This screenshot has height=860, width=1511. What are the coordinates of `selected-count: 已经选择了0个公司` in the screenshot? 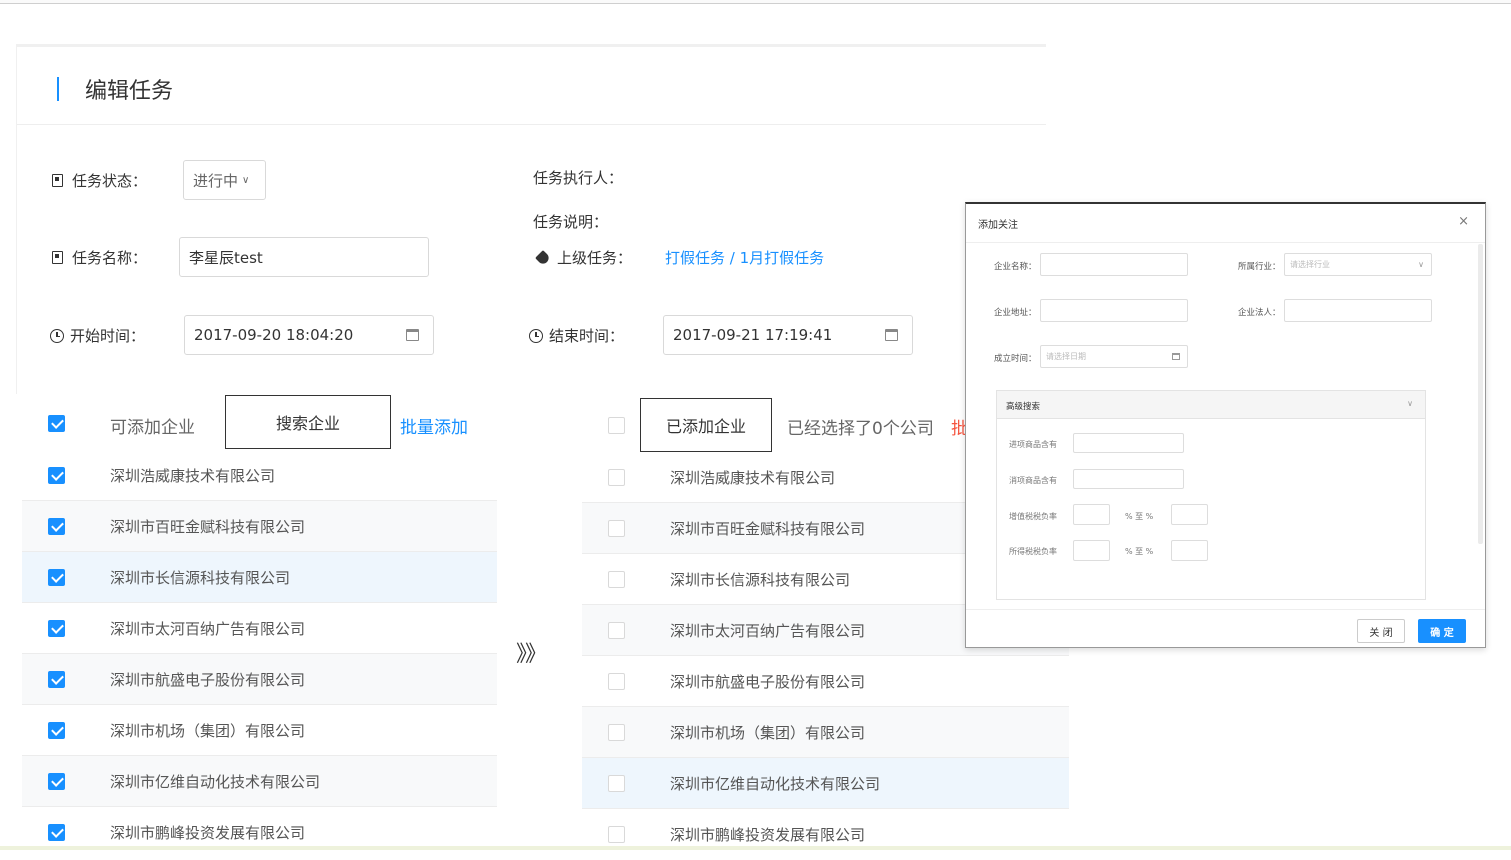 It's located at (860, 429).